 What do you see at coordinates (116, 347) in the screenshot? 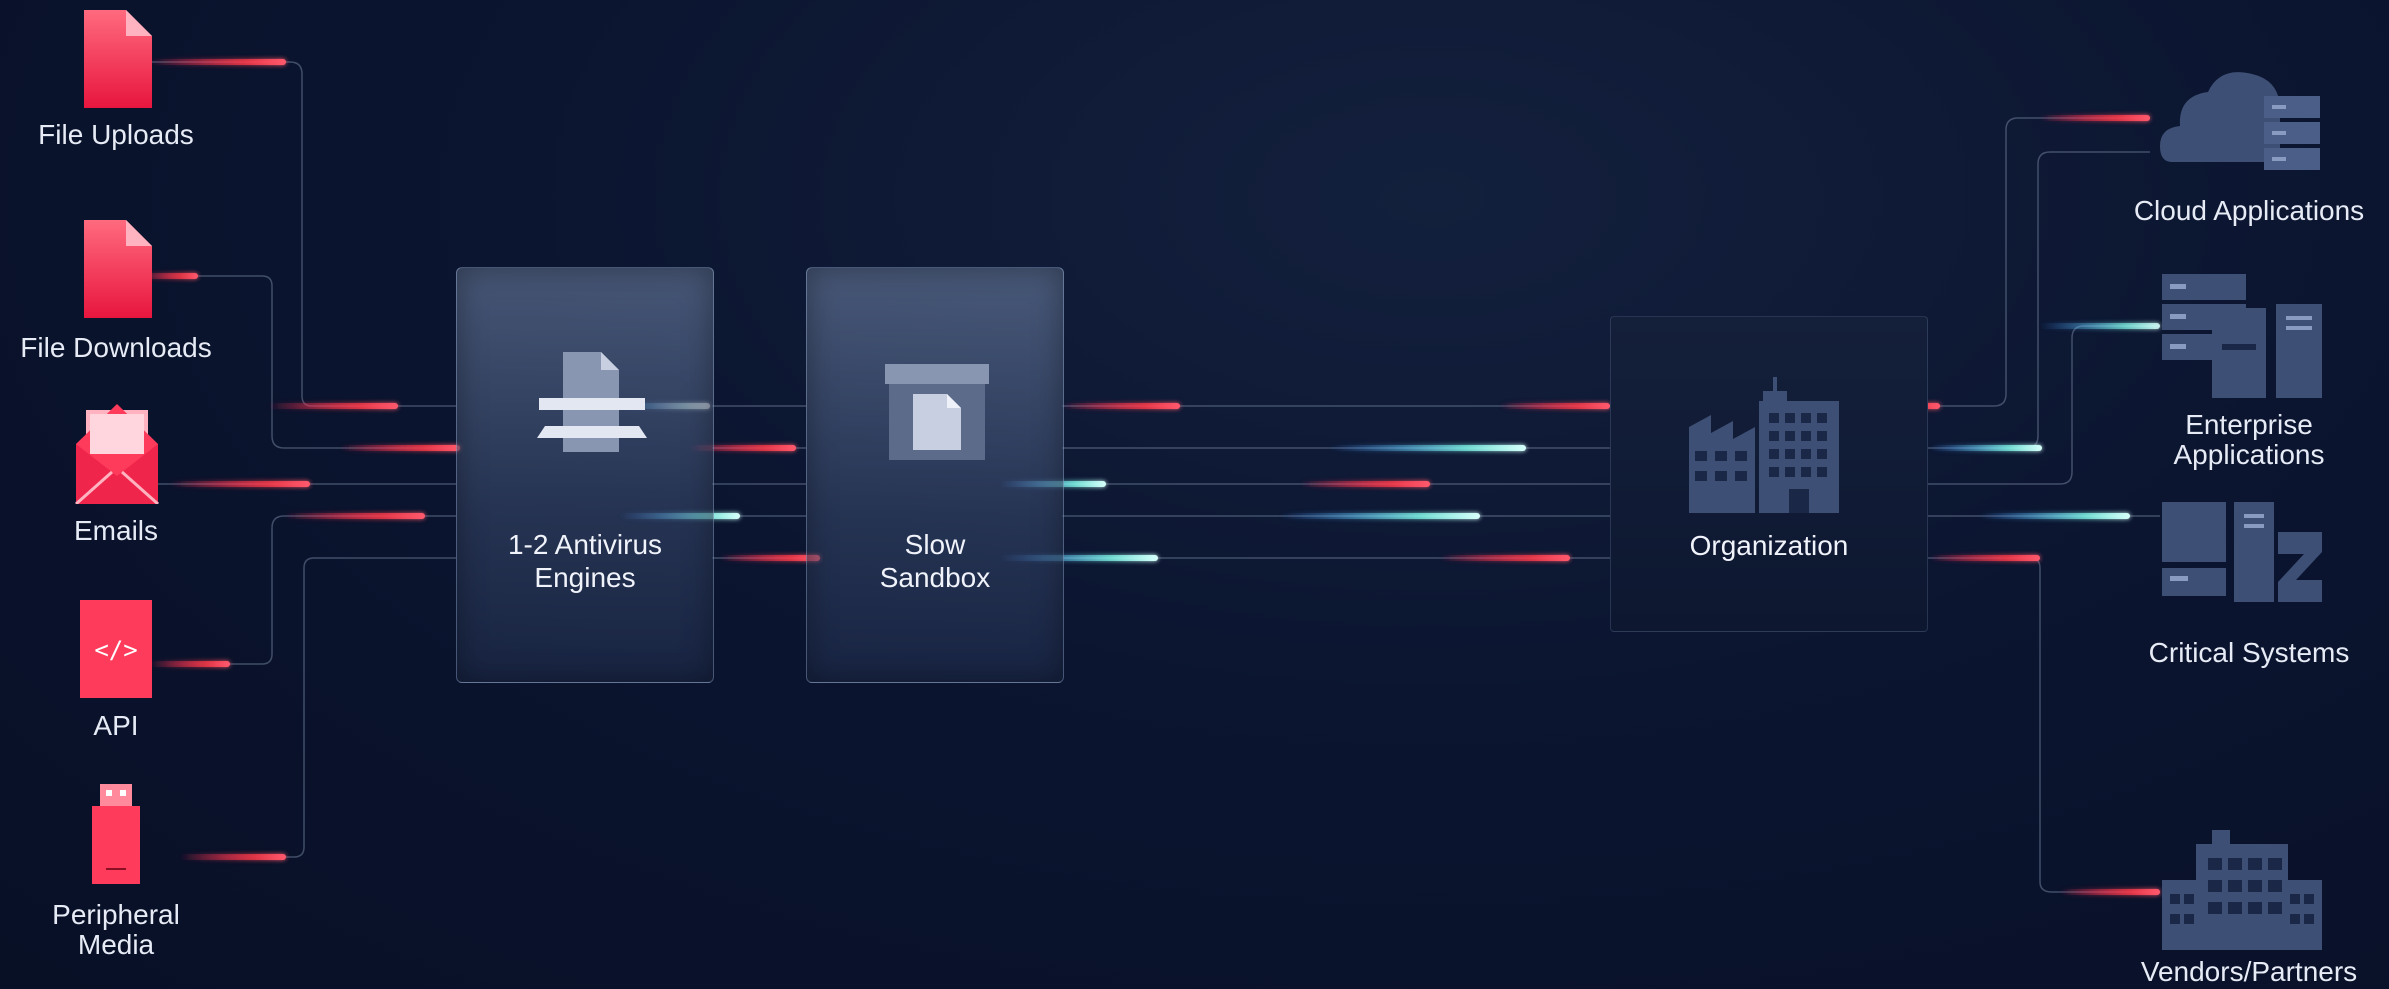
I see `source-label: File Downloads` at bounding box center [116, 347].